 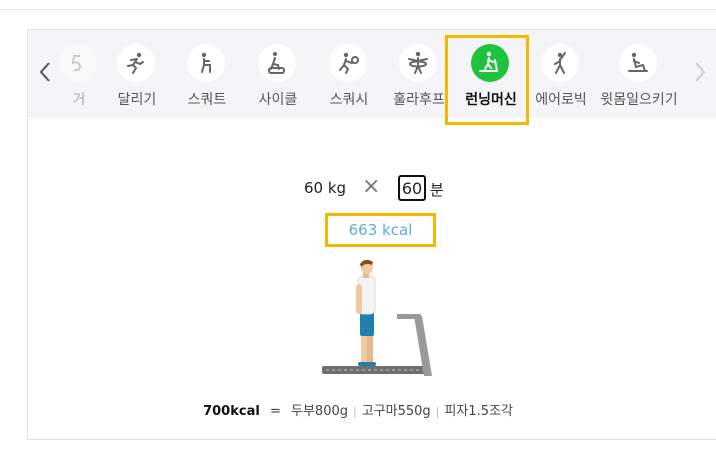 I want to click on running-icon, so click(x=136, y=63).